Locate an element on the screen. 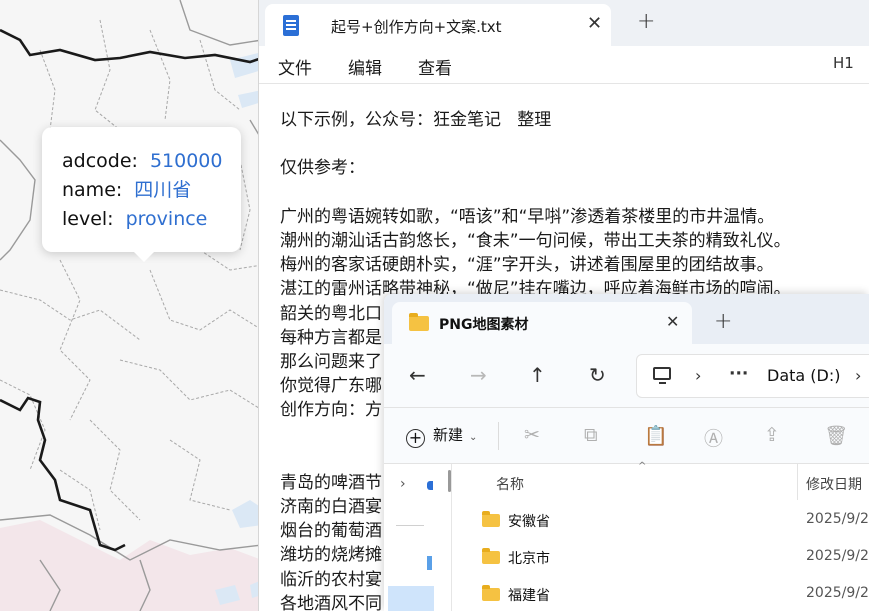 This screenshot has height=611, width=869. tooltip-adcode-value: 510000 is located at coordinates (186, 161).